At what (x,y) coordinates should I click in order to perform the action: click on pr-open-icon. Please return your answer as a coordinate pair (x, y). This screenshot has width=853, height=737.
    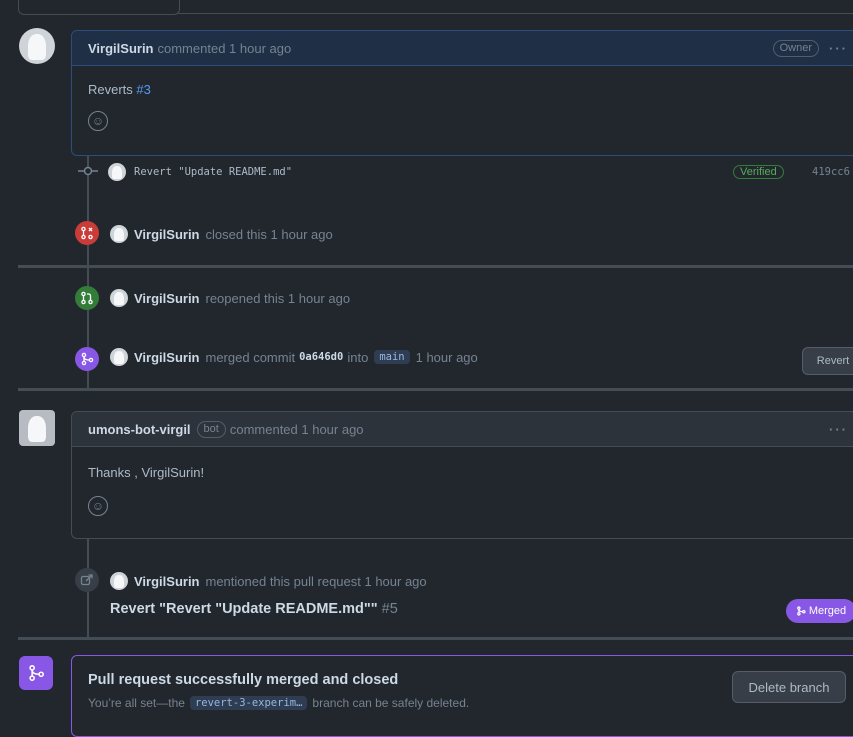
    Looking at the image, I should click on (87, 298).